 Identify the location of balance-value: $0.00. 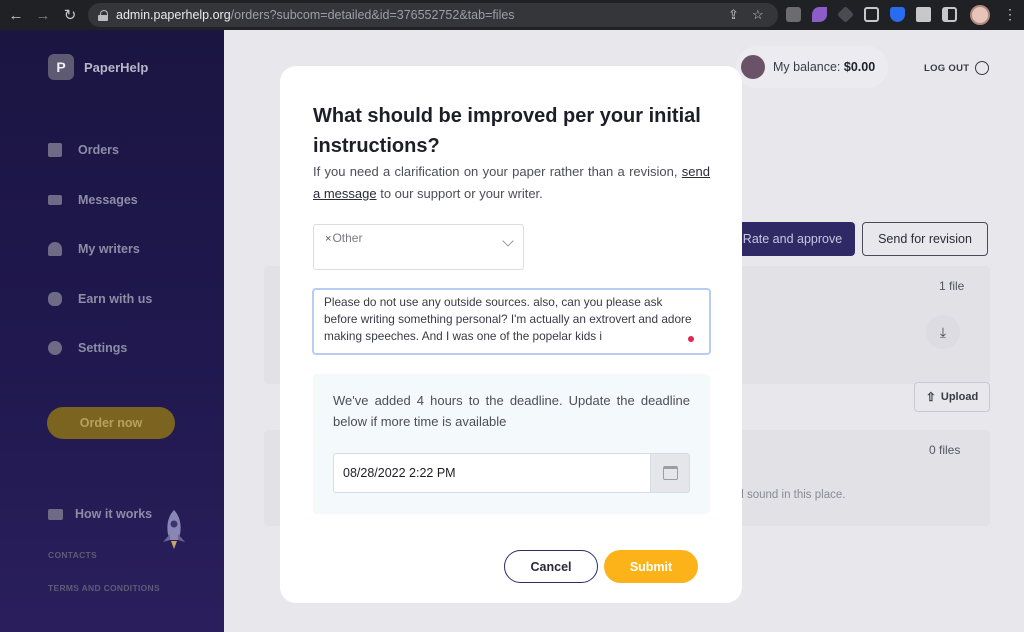
(859, 67).